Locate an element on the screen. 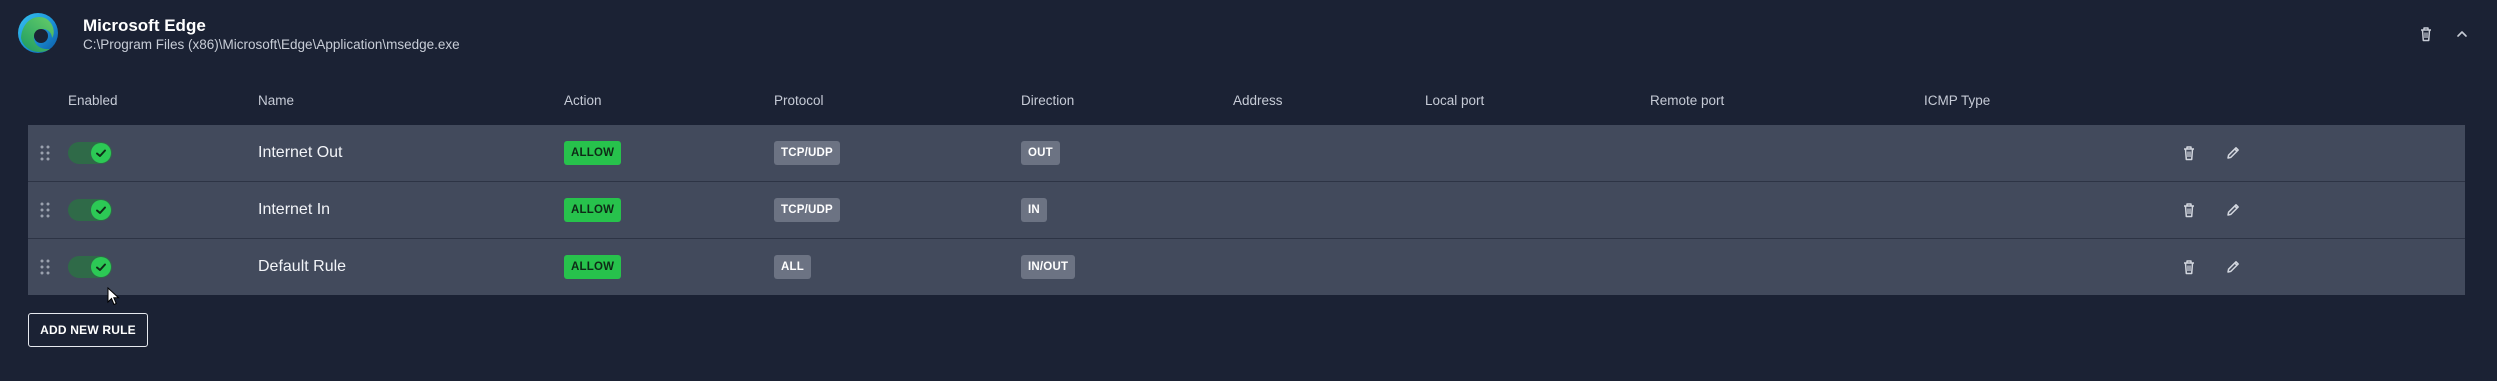  rule-row: Internet Out ALLOW TCP/UDP OUT is located at coordinates (1246, 153).